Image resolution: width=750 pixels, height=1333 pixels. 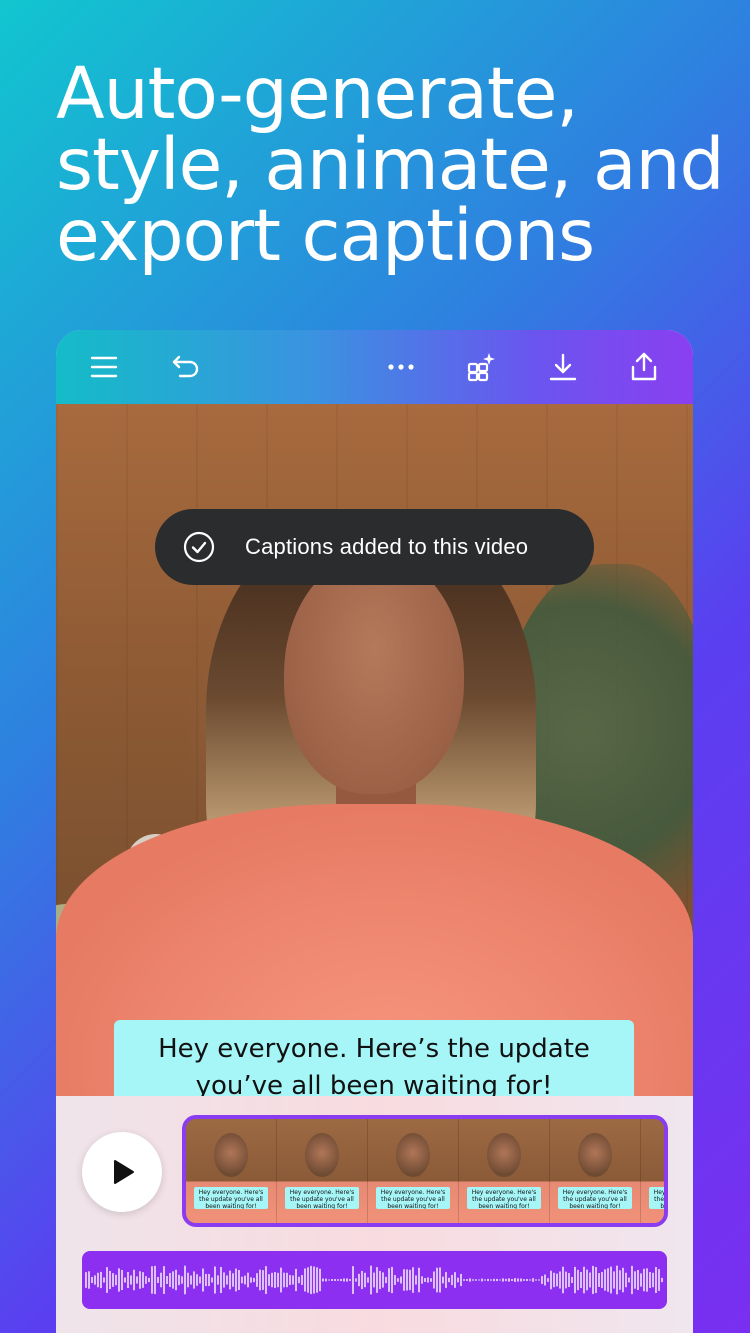 I want to click on magic-icon, so click(x=481, y=367).